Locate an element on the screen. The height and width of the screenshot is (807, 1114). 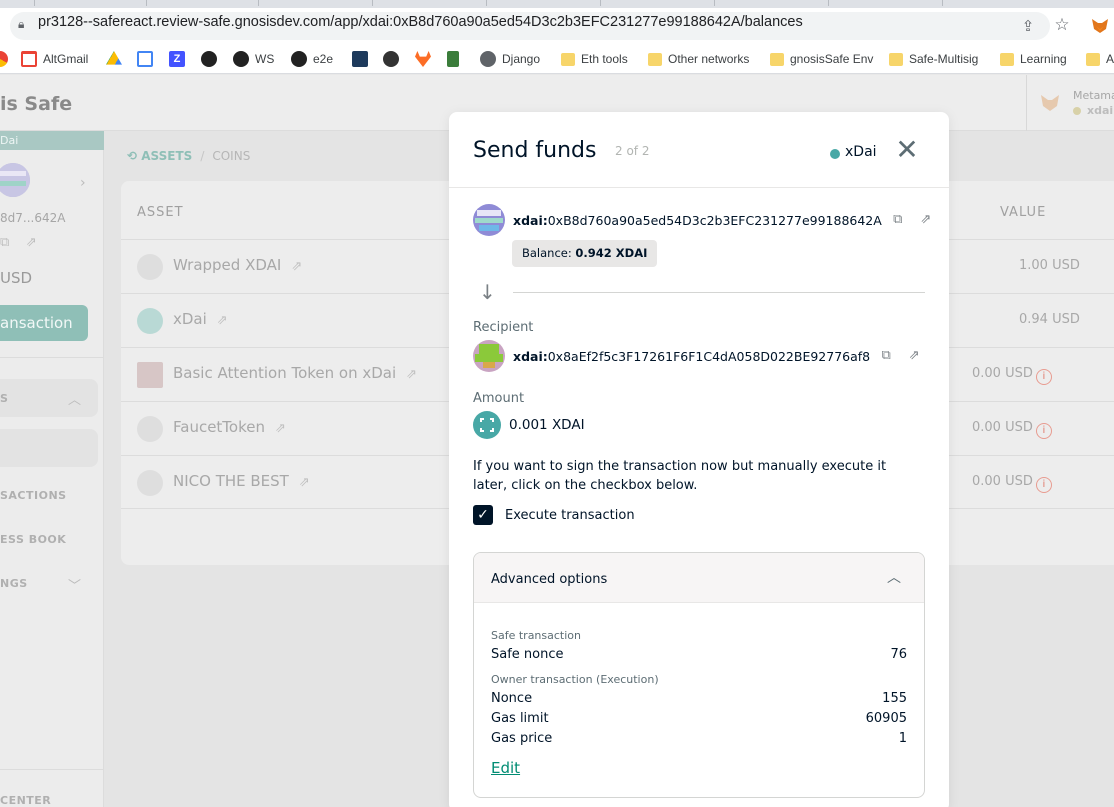
gas-limit-label: Gas limit is located at coordinates (520, 718).